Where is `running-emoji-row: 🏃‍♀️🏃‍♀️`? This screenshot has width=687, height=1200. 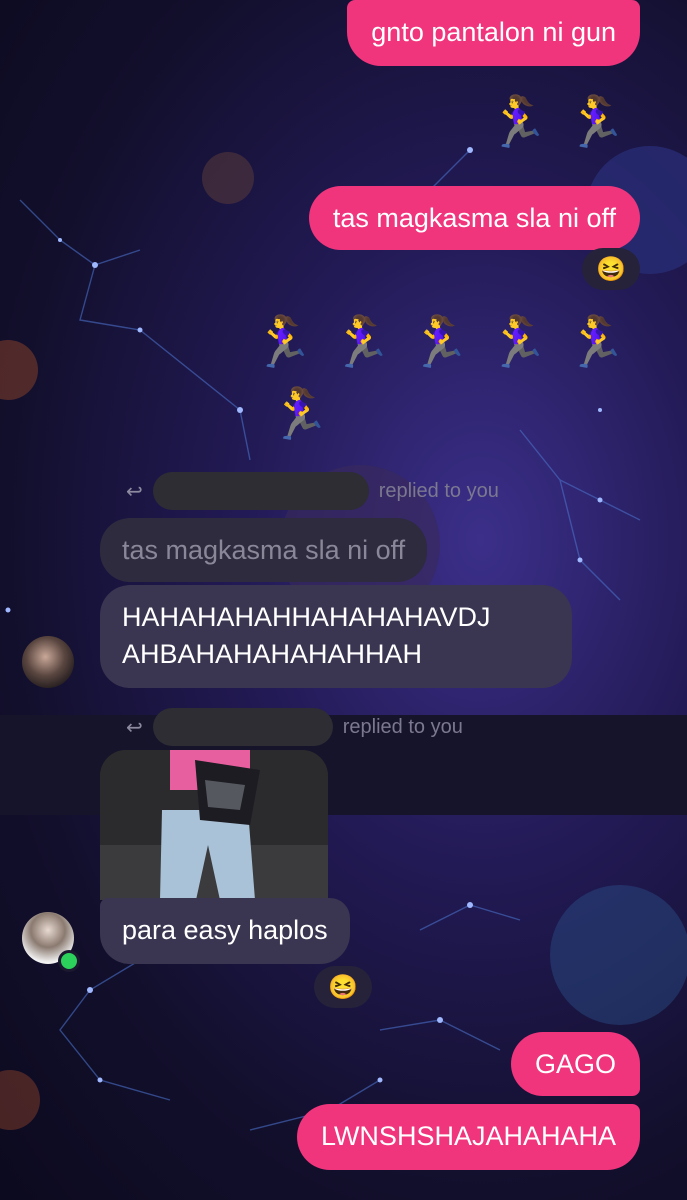
running-emoji-row: 🏃‍♀️🏃‍♀️ is located at coordinates (564, 122).